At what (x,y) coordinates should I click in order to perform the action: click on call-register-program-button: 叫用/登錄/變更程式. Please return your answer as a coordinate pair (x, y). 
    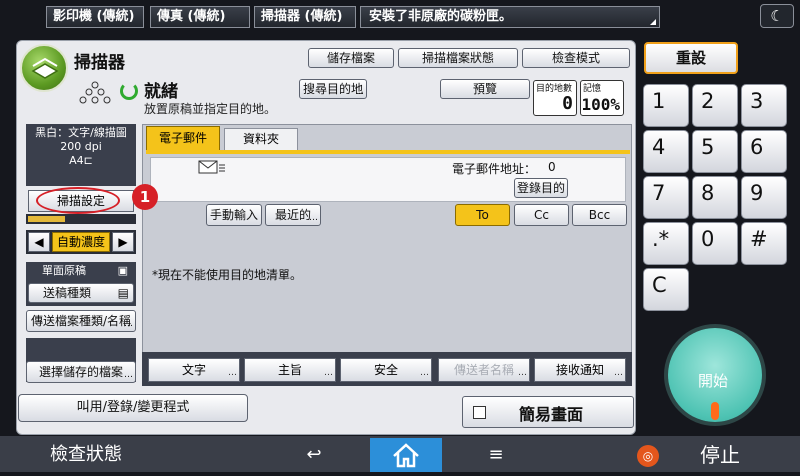
    Looking at the image, I should click on (133, 408).